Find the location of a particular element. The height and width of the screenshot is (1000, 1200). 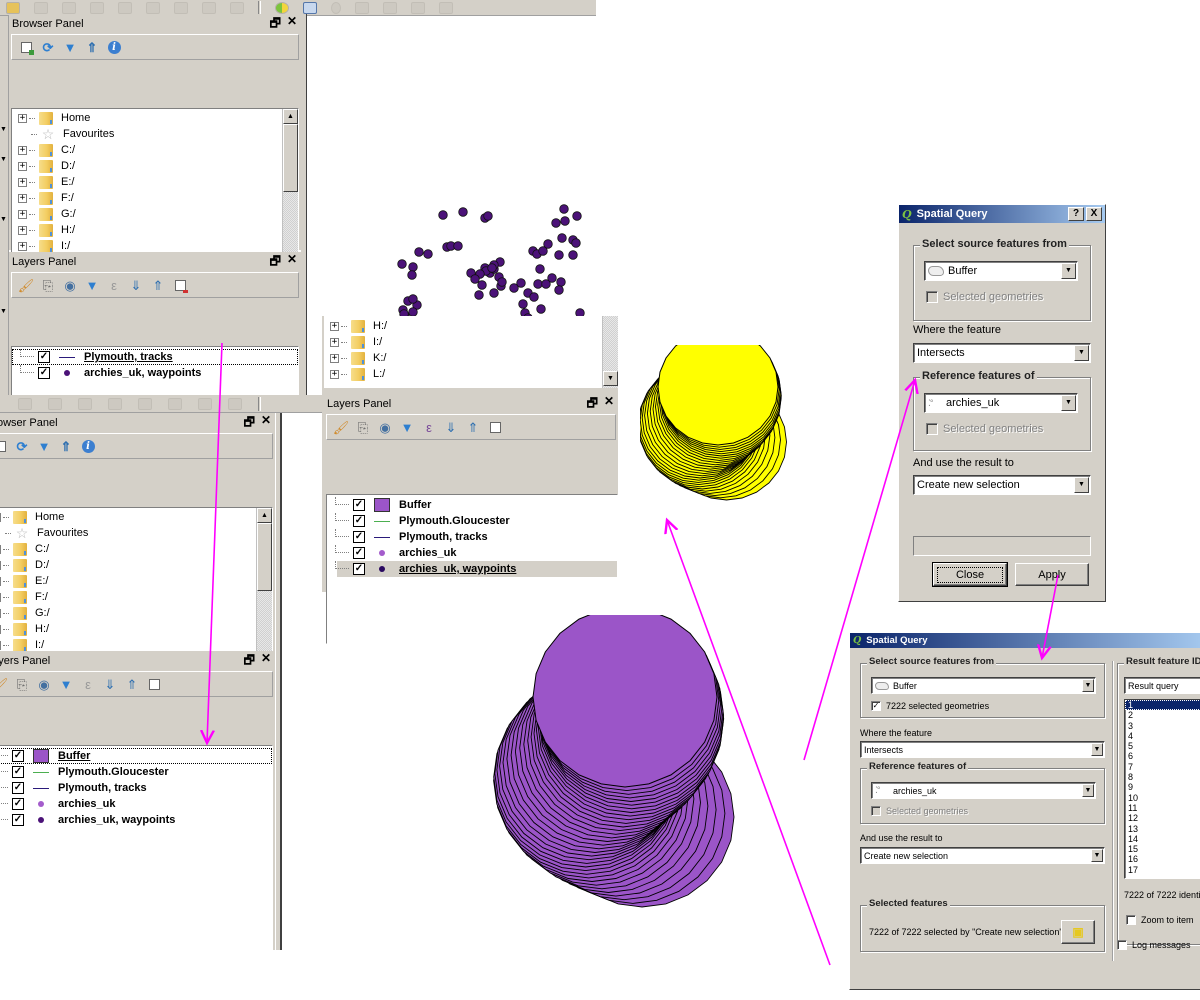

map-canvas-waypoints is located at coordinates (500, 257).